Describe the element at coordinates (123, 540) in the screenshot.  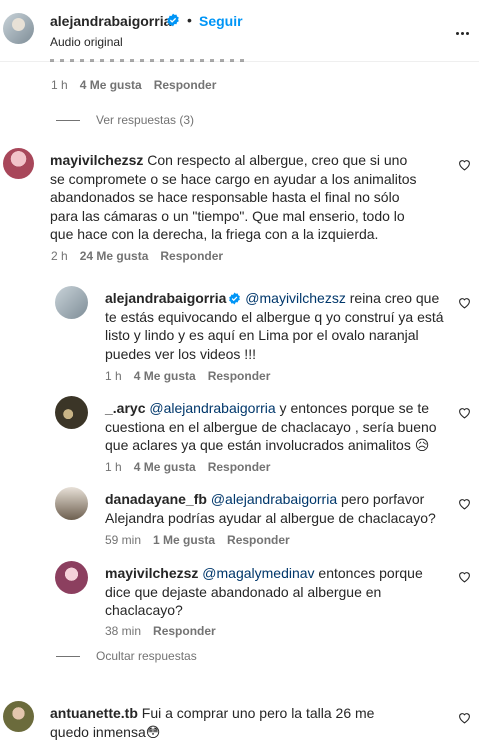
I see `reply-time: 59 min` at that location.